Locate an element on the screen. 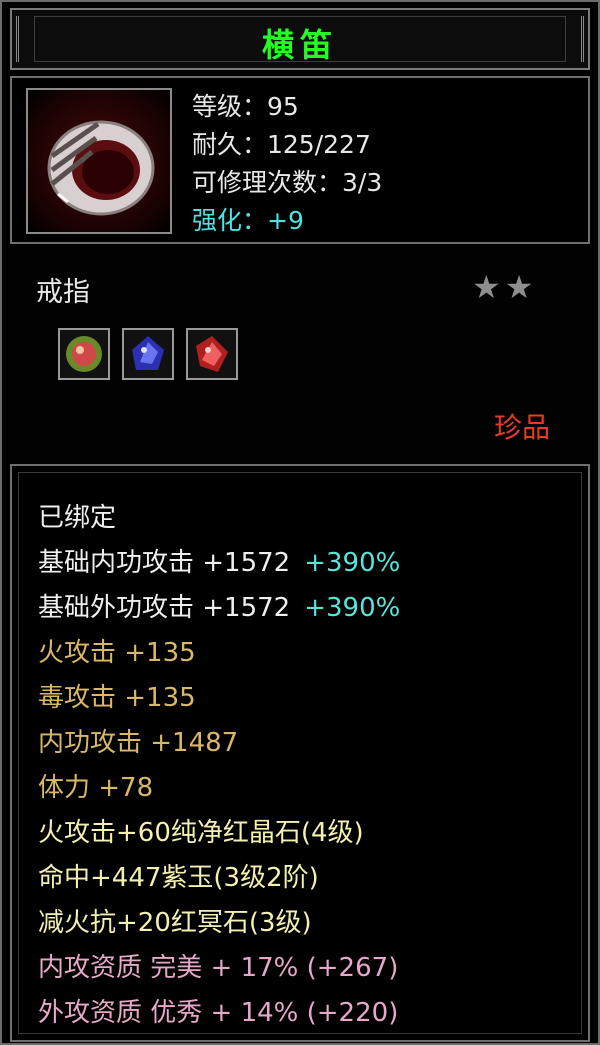  stat-base-inner-bonus: +390% is located at coordinates (352, 563).